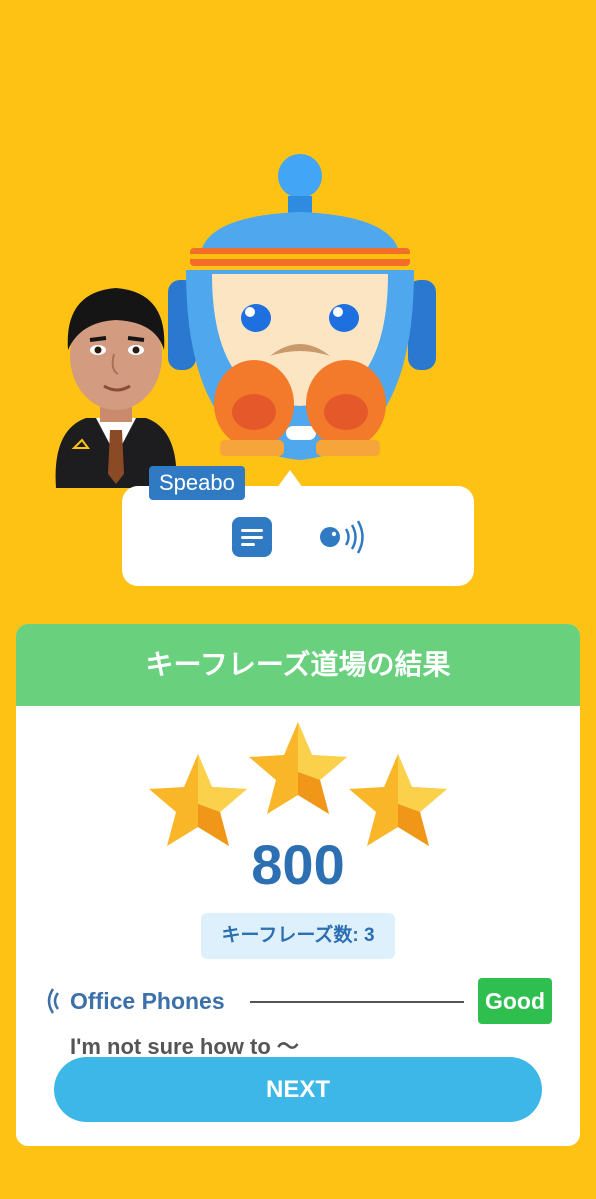  Describe the element at coordinates (357, 1002) in the screenshot. I see `divider-line` at that location.